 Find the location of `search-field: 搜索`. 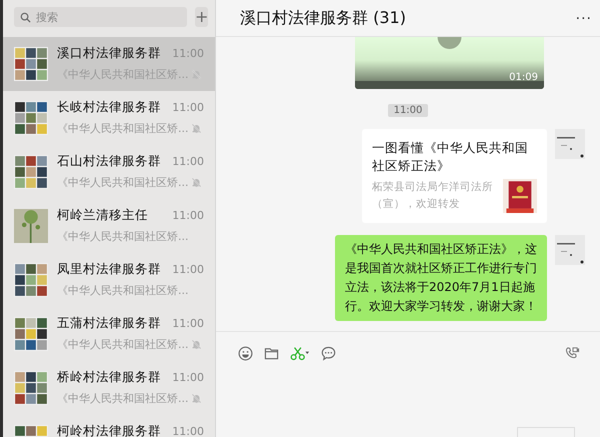

search-field: 搜索 is located at coordinates (108, 17).